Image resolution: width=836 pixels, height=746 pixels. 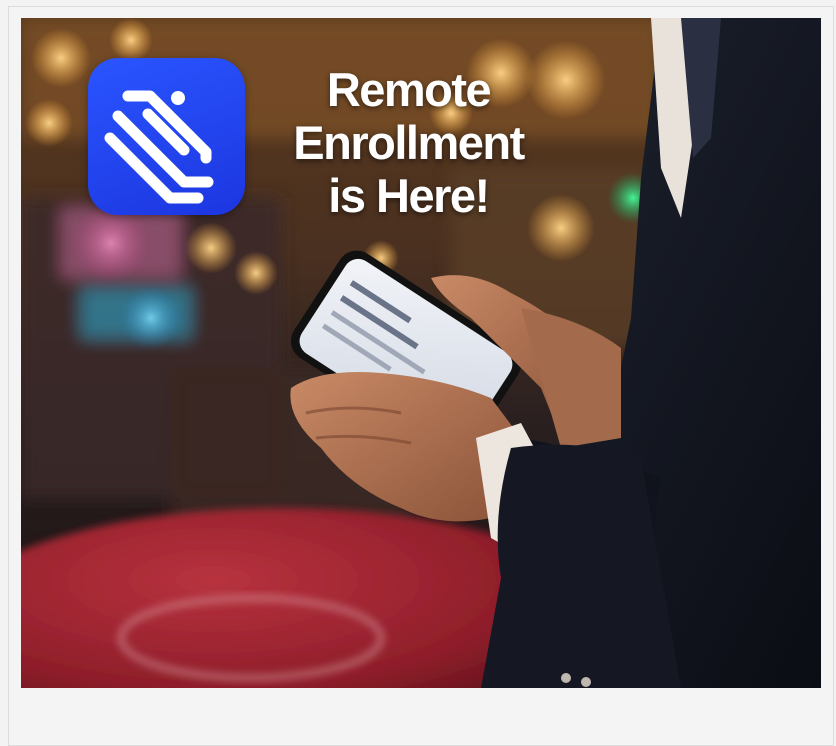 I want to click on headline-line-1: Remote, so click(x=409, y=89).